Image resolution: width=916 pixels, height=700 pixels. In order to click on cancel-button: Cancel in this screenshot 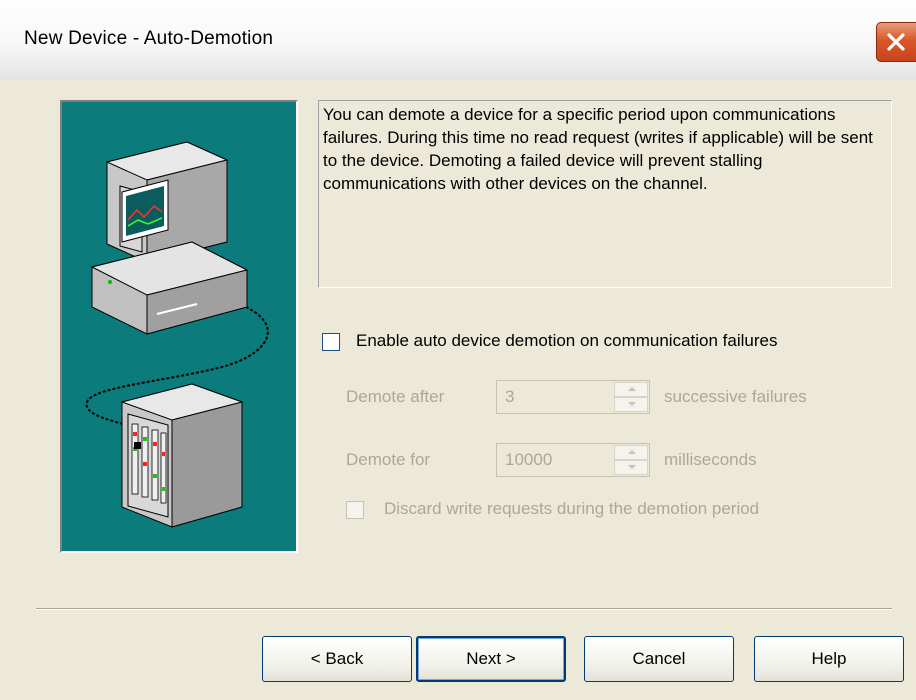, I will do `click(659, 659)`.